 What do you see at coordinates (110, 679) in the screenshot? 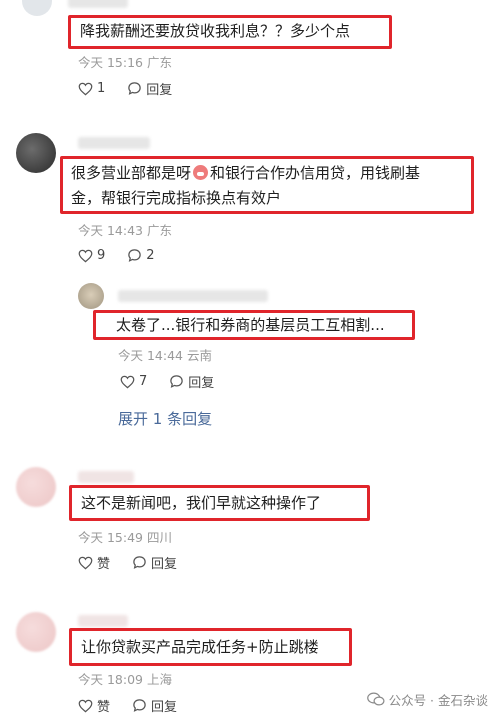
I see `comment-time: 今天 18:09` at bounding box center [110, 679].